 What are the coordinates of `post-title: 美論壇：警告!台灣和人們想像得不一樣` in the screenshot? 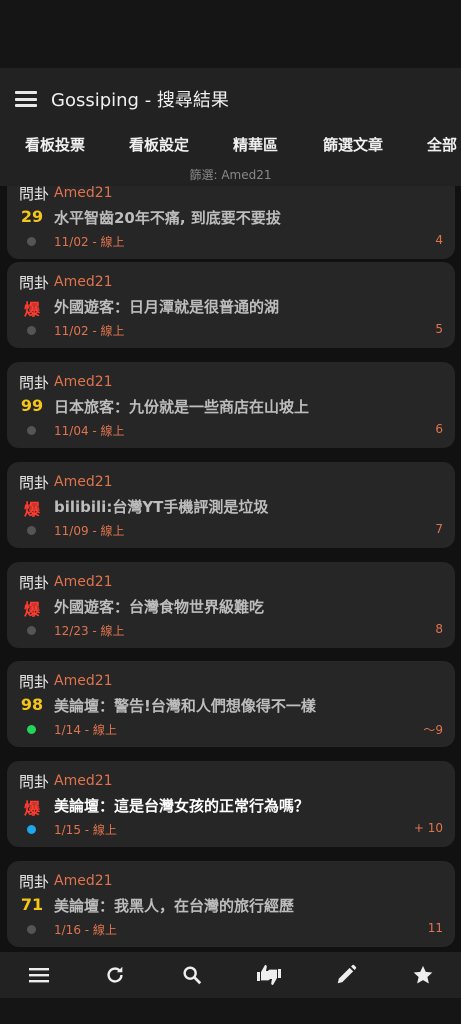 It's located at (185, 706).